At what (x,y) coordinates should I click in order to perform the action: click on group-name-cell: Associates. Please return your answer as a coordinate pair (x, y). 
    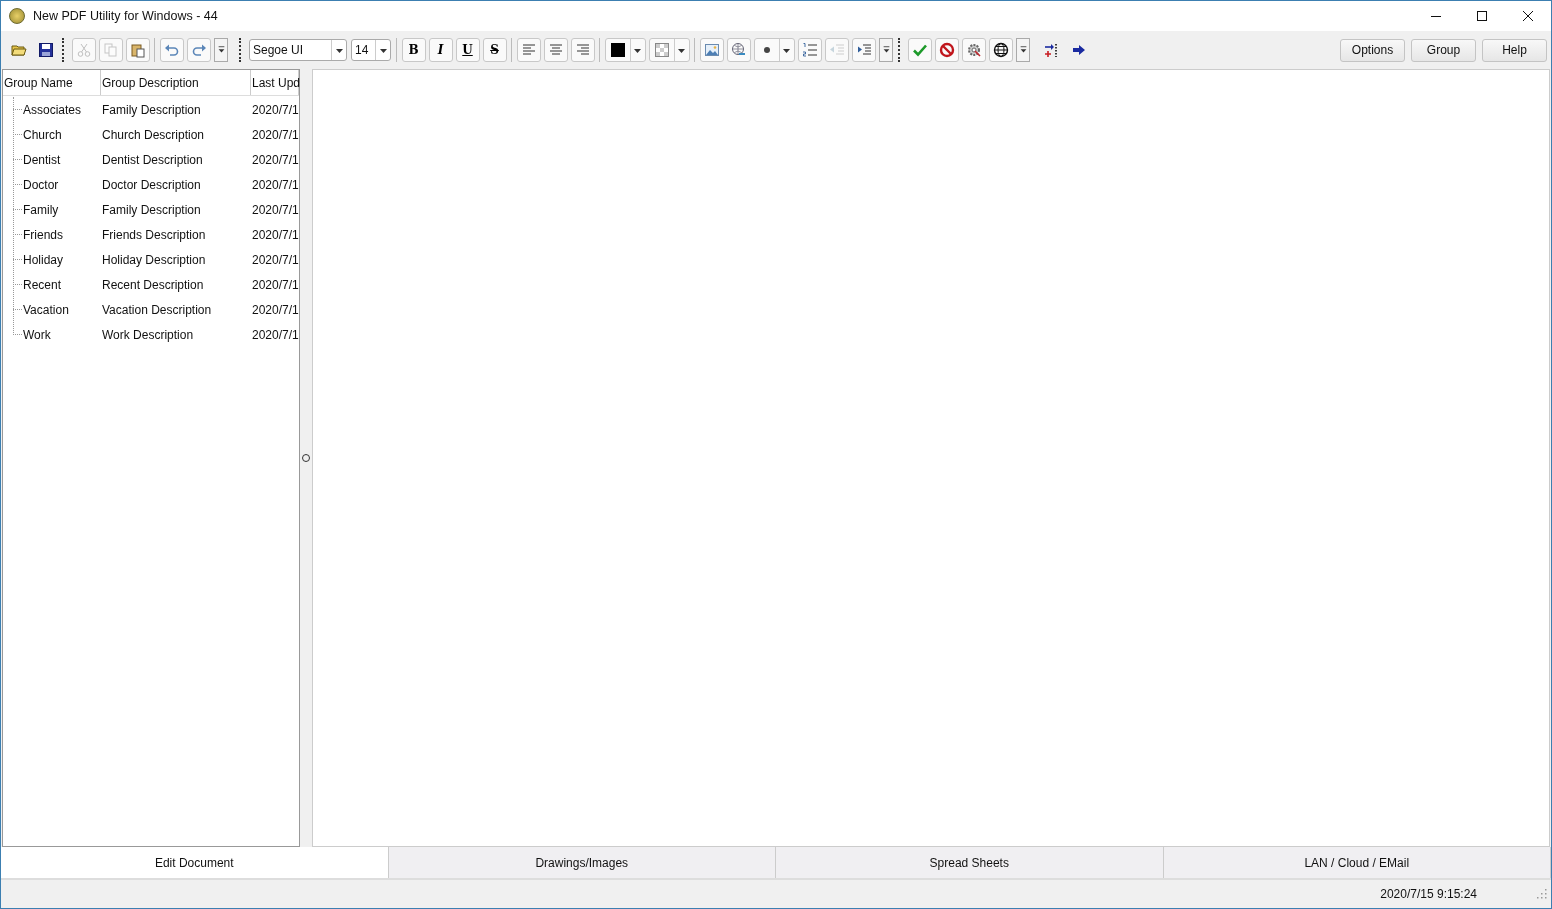
    Looking at the image, I should click on (52, 109).